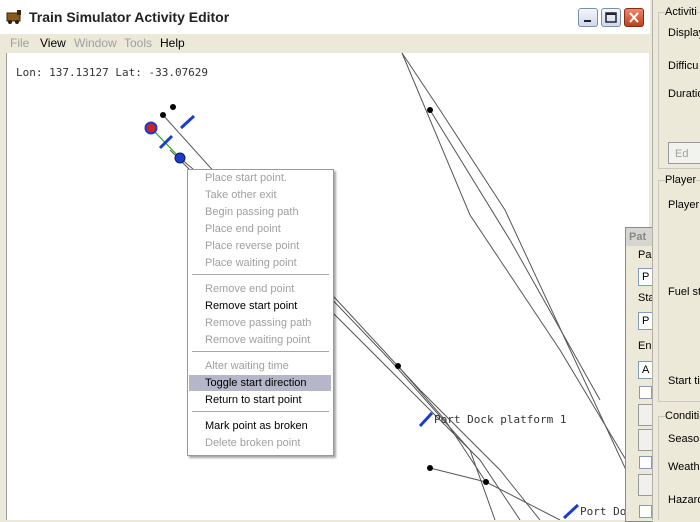 The width and height of the screenshot is (700, 522). I want to click on start-time-label: Start ti, so click(684, 381).